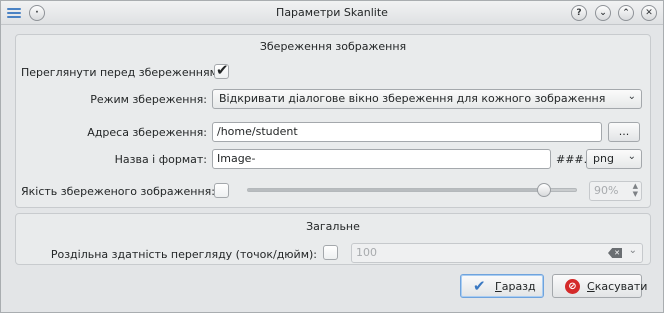 This screenshot has height=313, width=664. Describe the element at coordinates (396, 190) in the screenshot. I see `quality-slider-fill` at that location.